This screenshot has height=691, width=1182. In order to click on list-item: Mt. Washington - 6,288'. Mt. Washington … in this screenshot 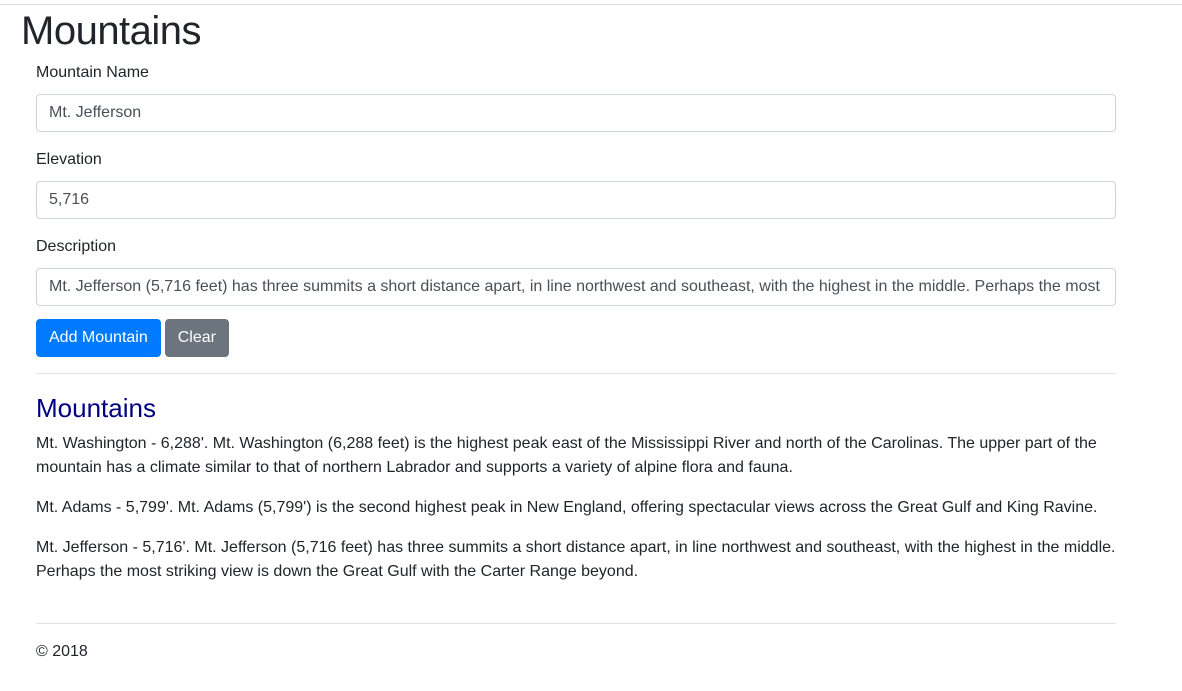, I will do `click(566, 455)`.